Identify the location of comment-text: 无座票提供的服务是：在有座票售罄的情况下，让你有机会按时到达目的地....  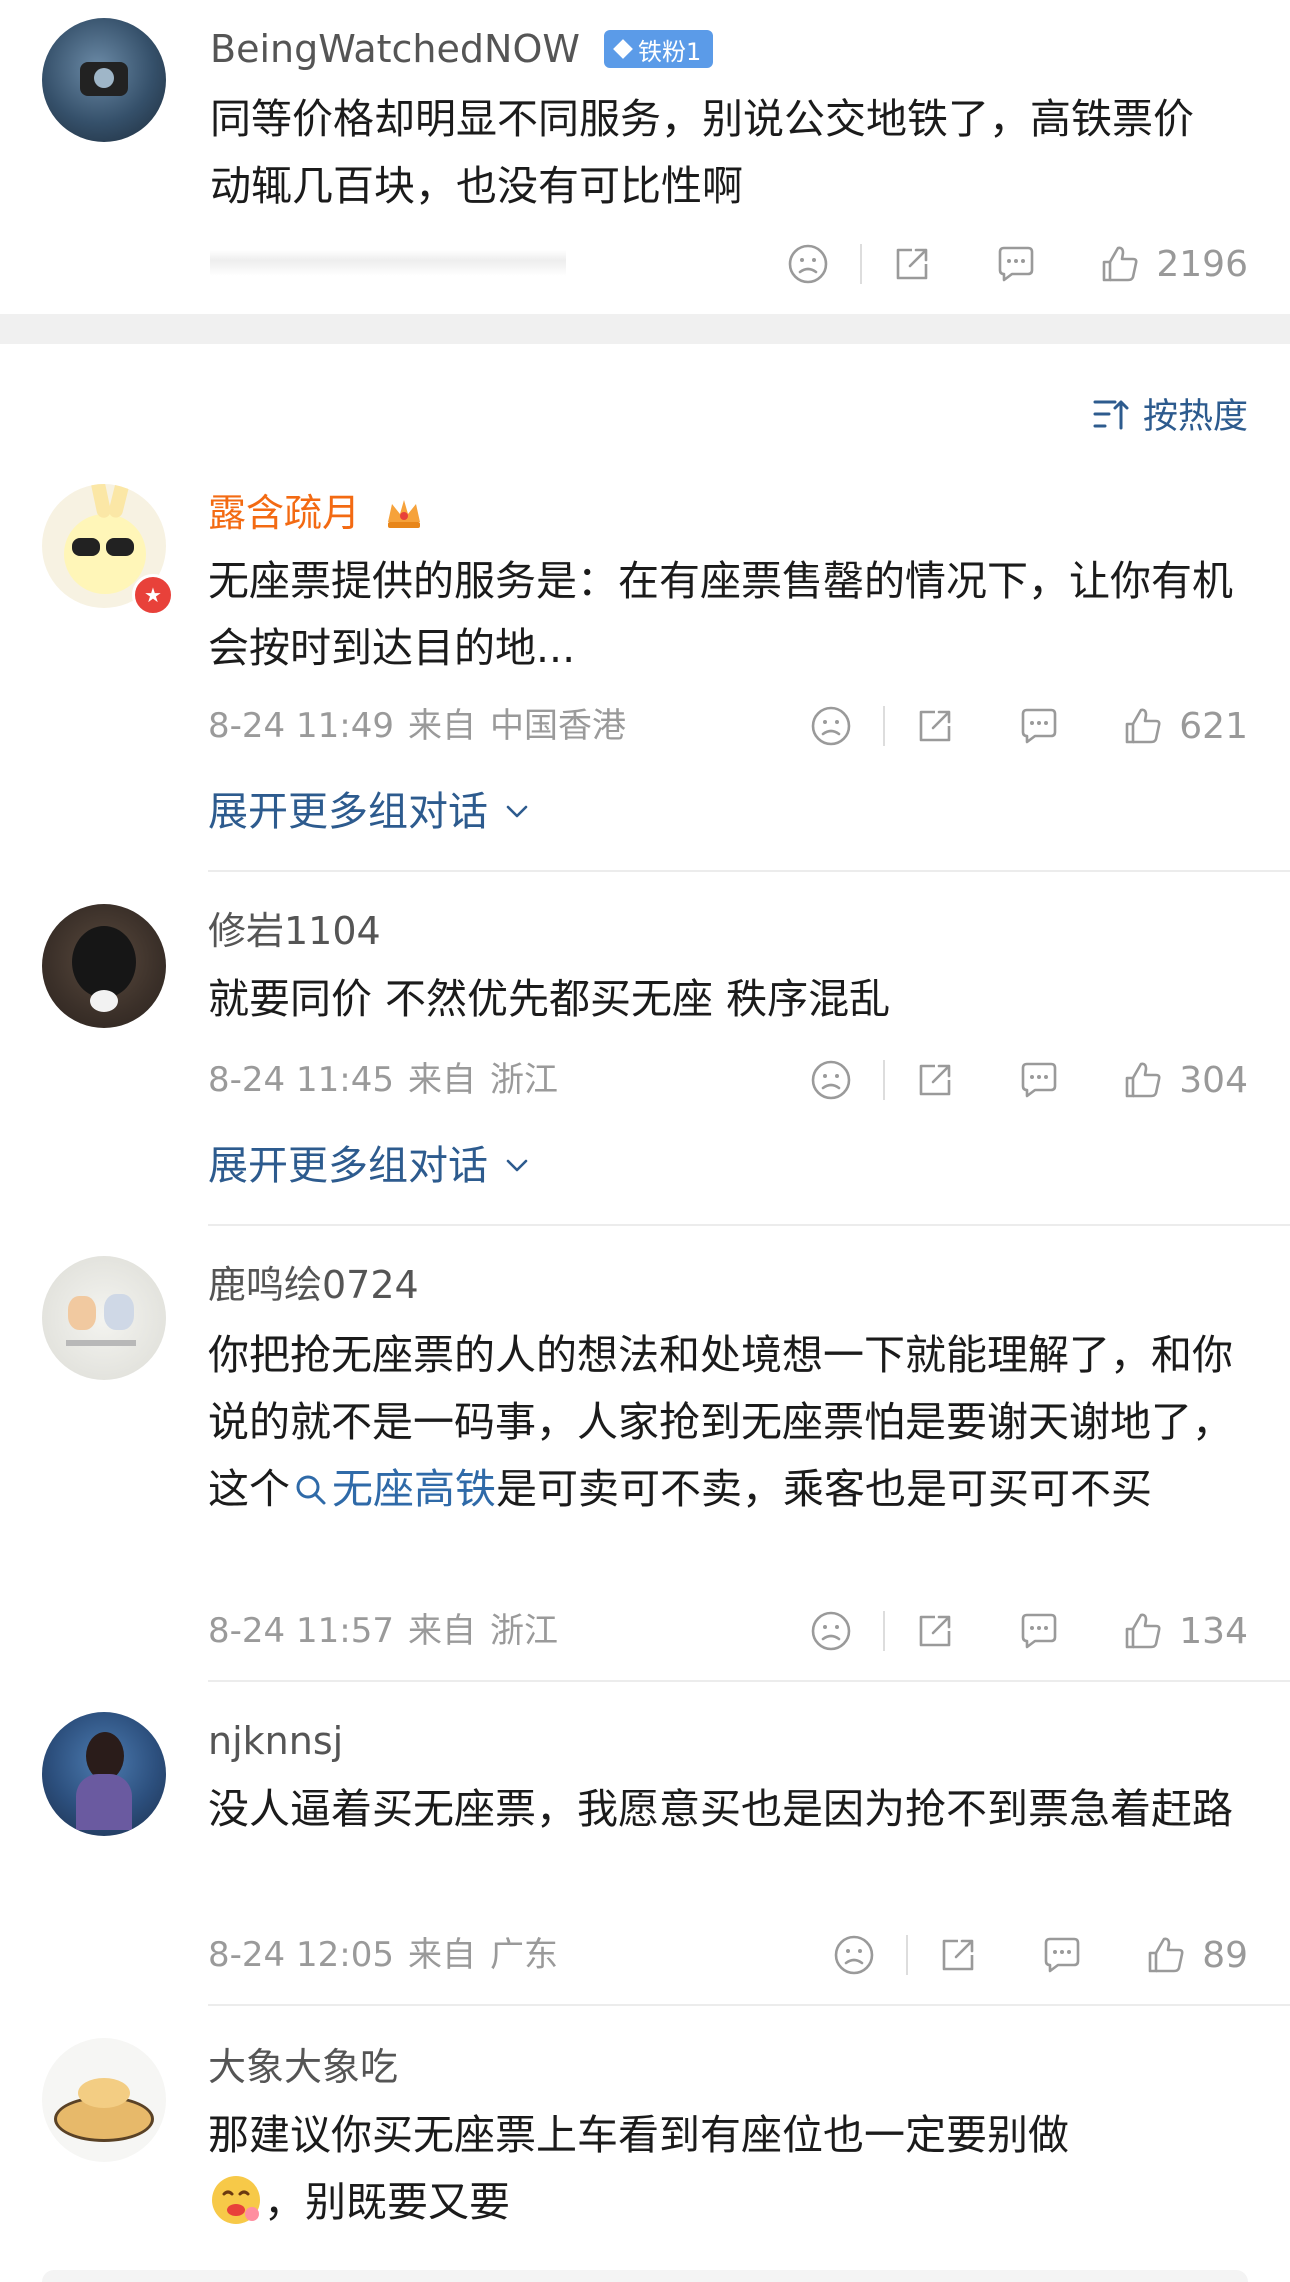
(720, 614).